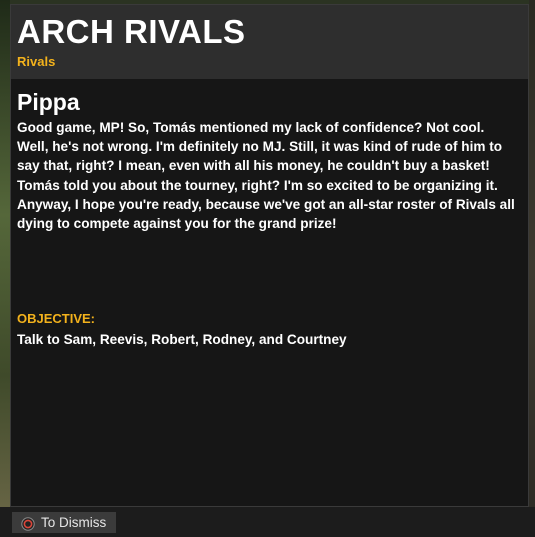  I want to click on objective-label: OBJECTIVE:, so click(56, 318).